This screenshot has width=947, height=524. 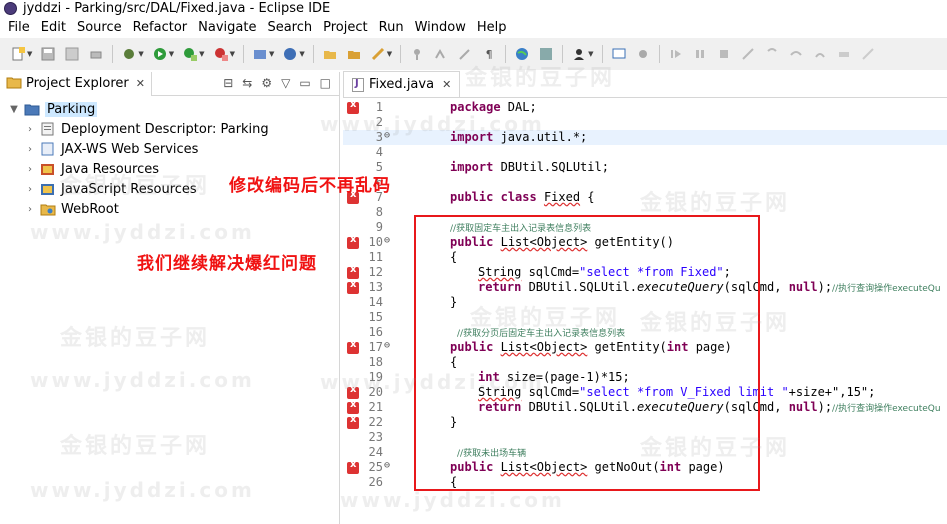 I want to click on terminate-icon, so click(x=724, y=54).